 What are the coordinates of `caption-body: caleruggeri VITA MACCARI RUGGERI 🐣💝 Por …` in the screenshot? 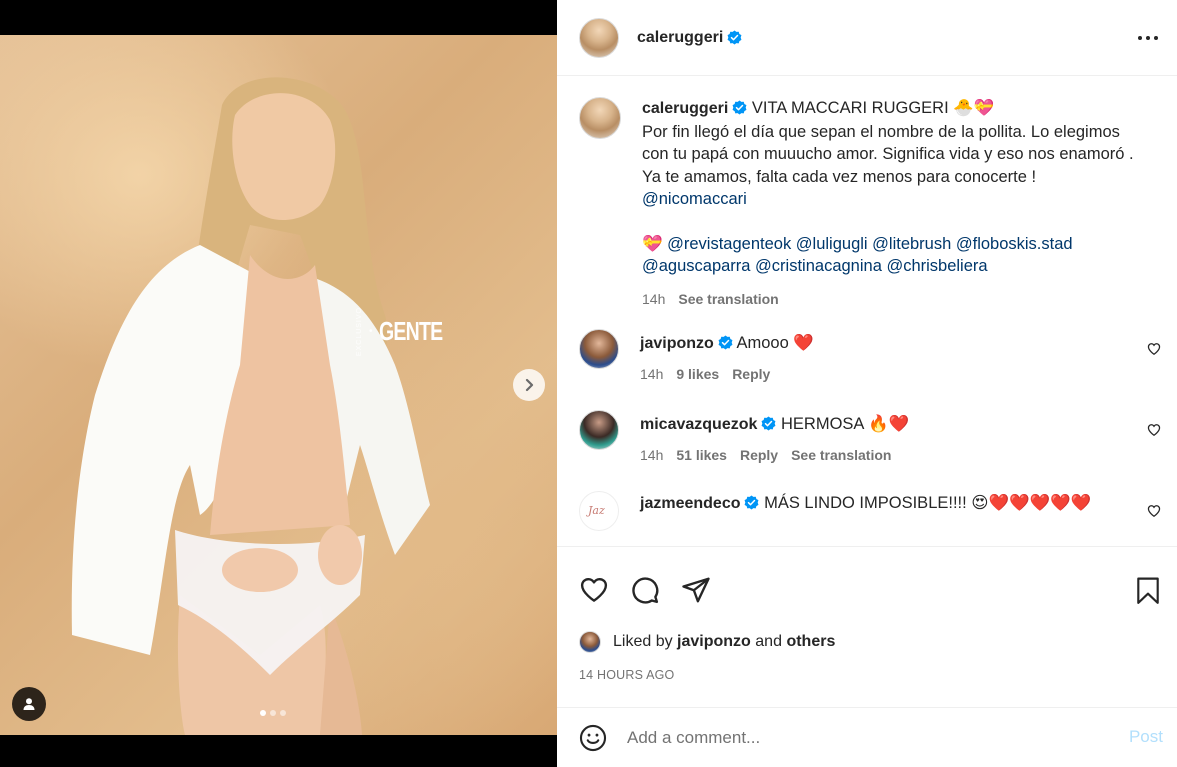 It's located at (892, 203).